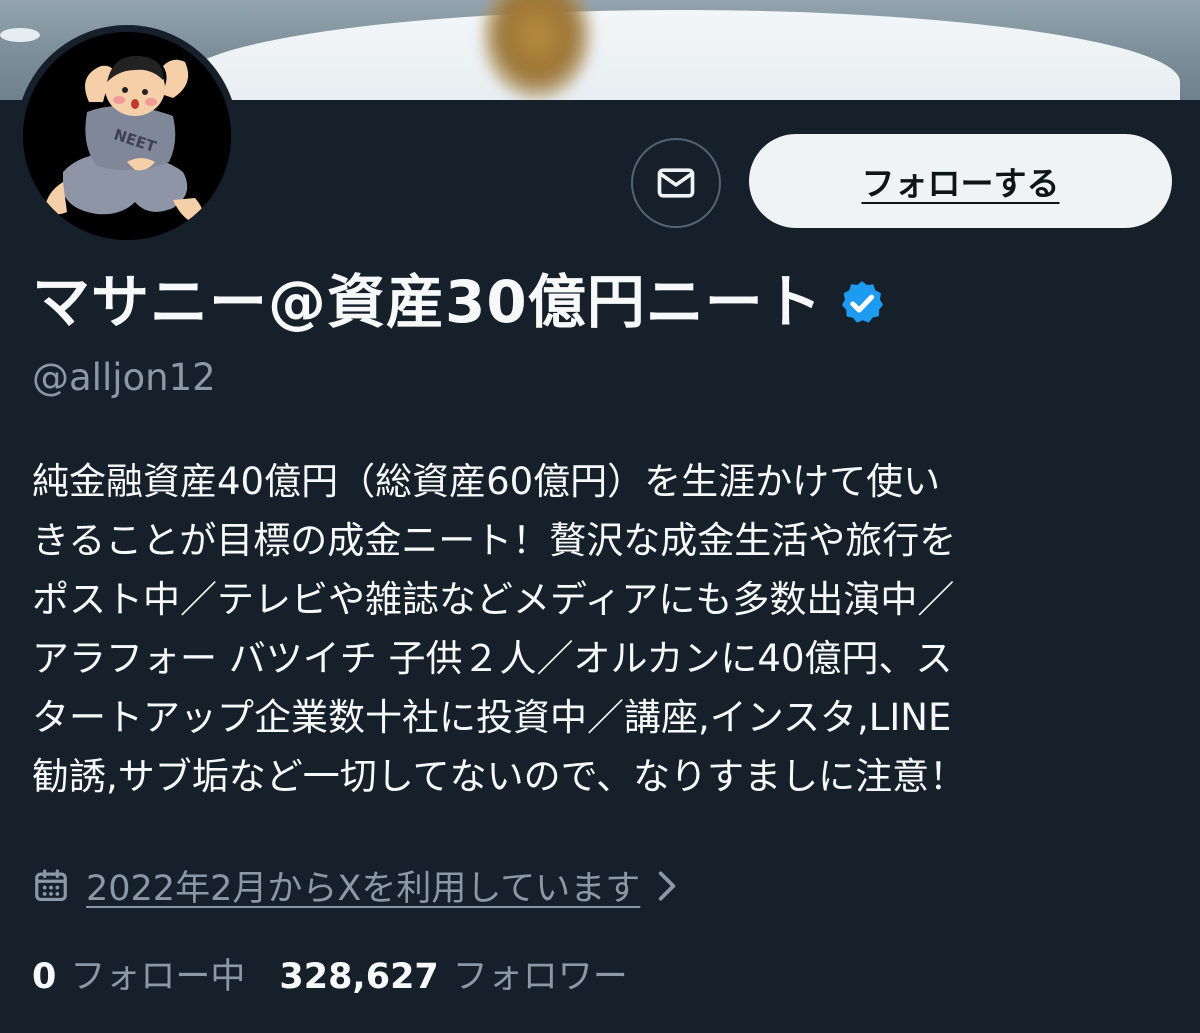  I want to click on calendar-icon, so click(51, 884).